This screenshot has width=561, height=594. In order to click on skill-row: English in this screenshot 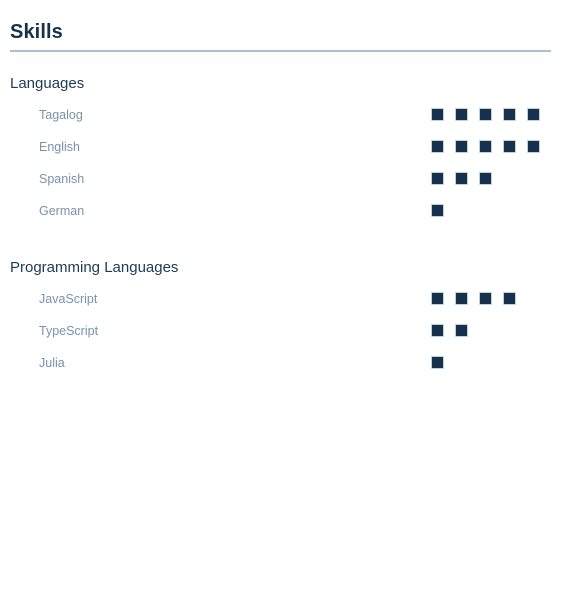, I will do `click(280, 148)`.